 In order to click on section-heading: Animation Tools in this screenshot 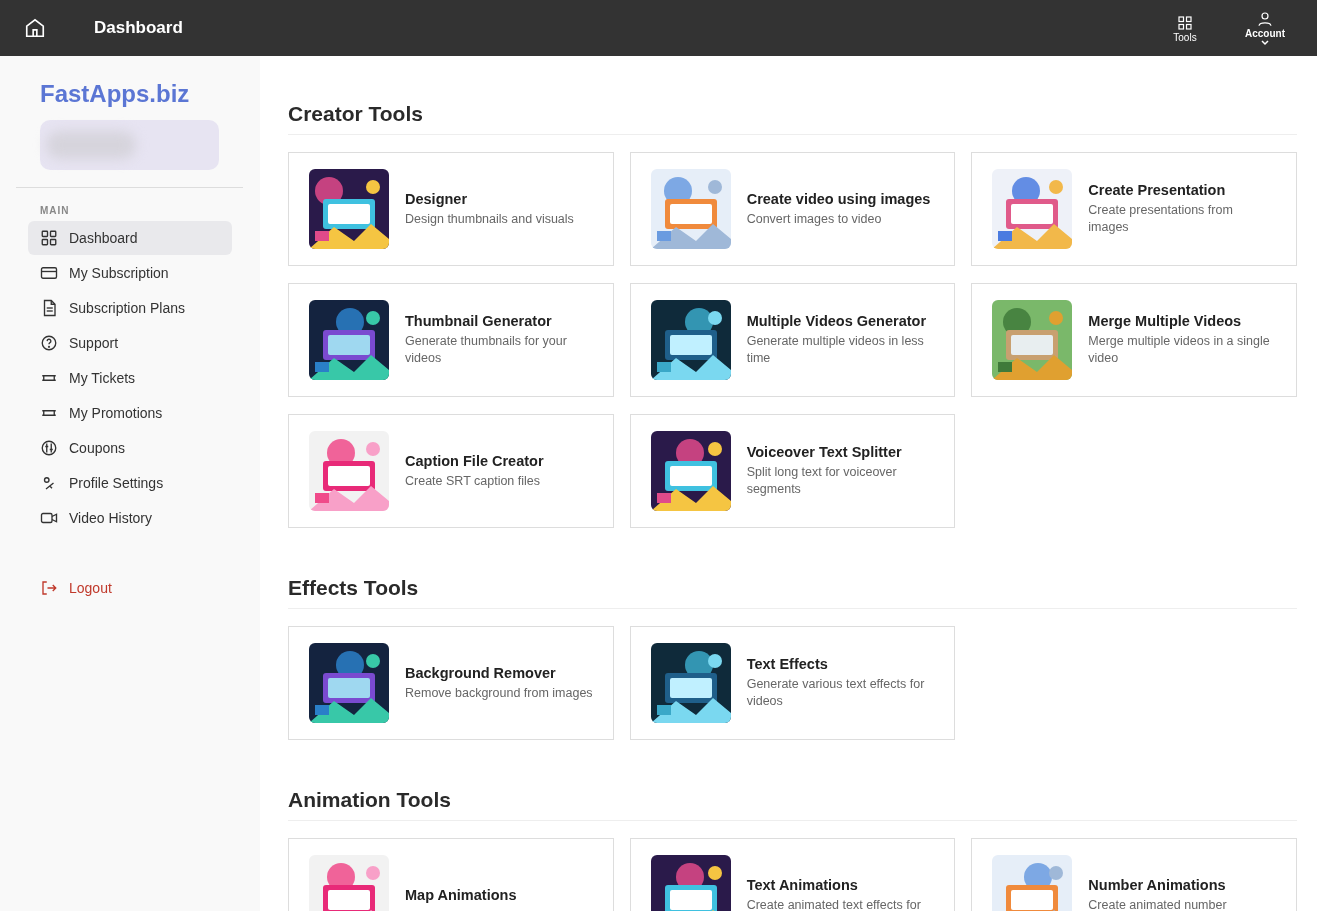, I will do `click(369, 800)`.